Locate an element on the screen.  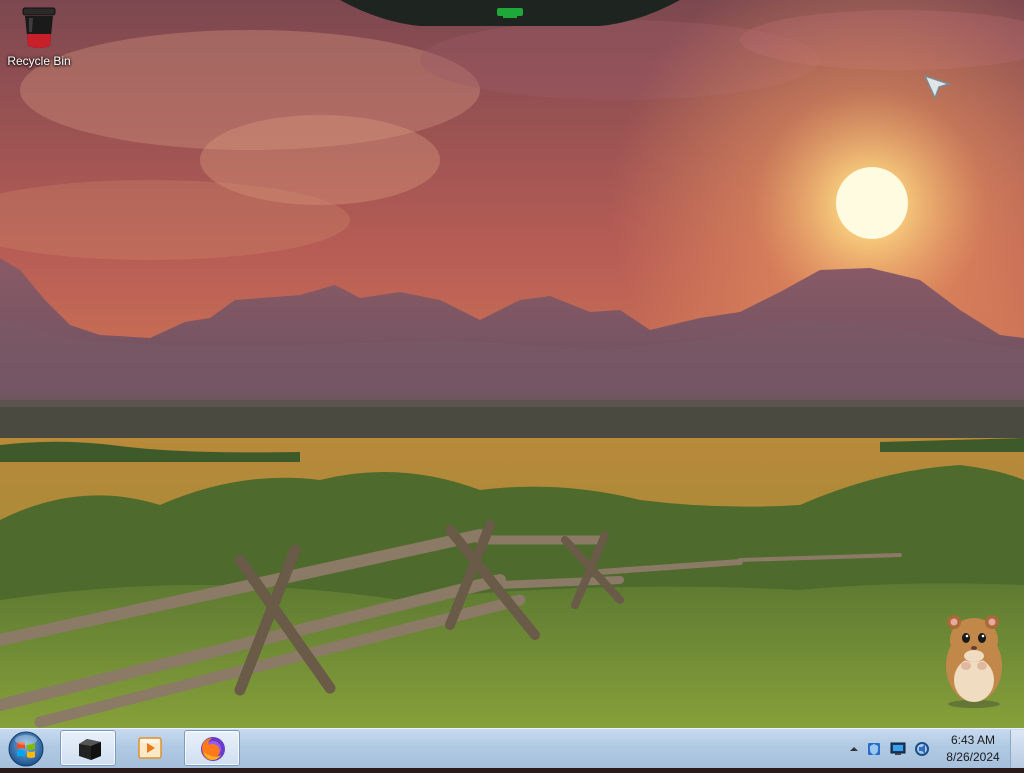
firefox-icon is located at coordinates (213, 749).